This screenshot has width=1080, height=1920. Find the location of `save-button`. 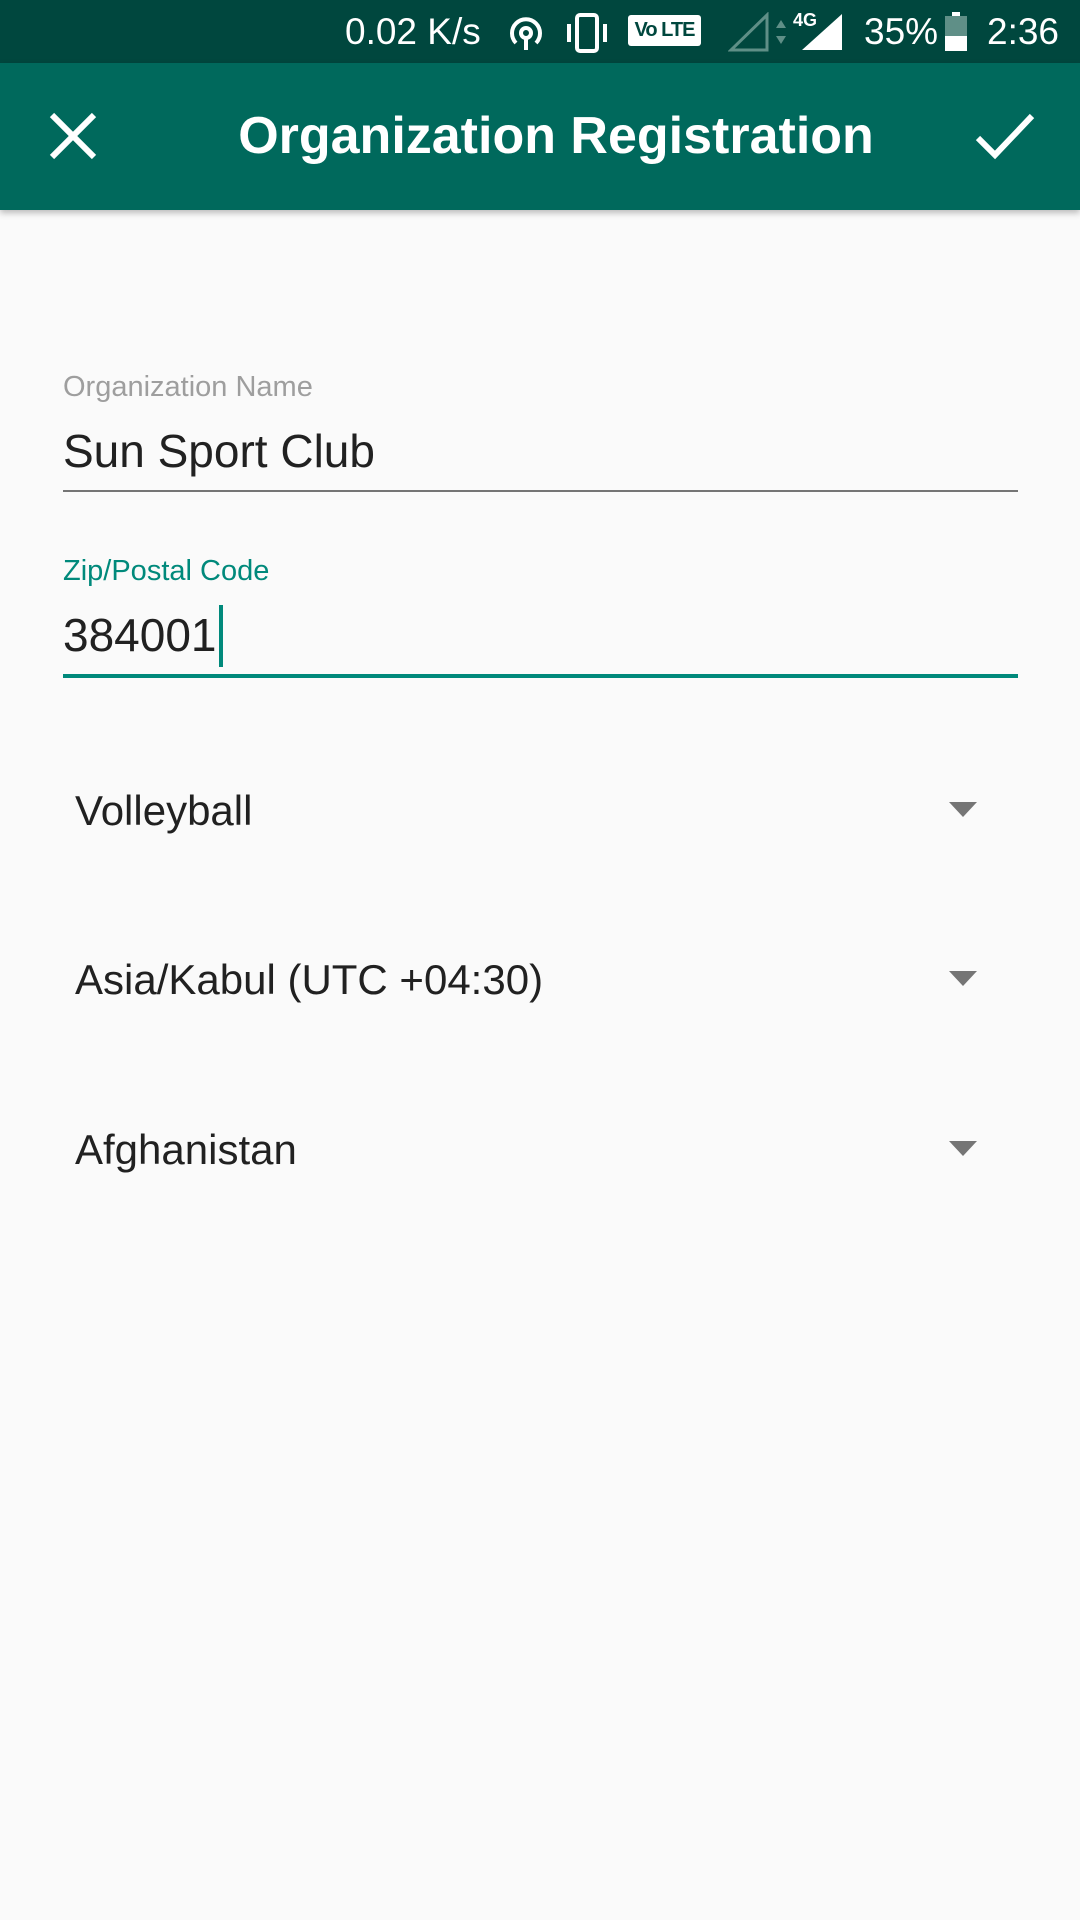

save-button is located at coordinates (1005, 136).